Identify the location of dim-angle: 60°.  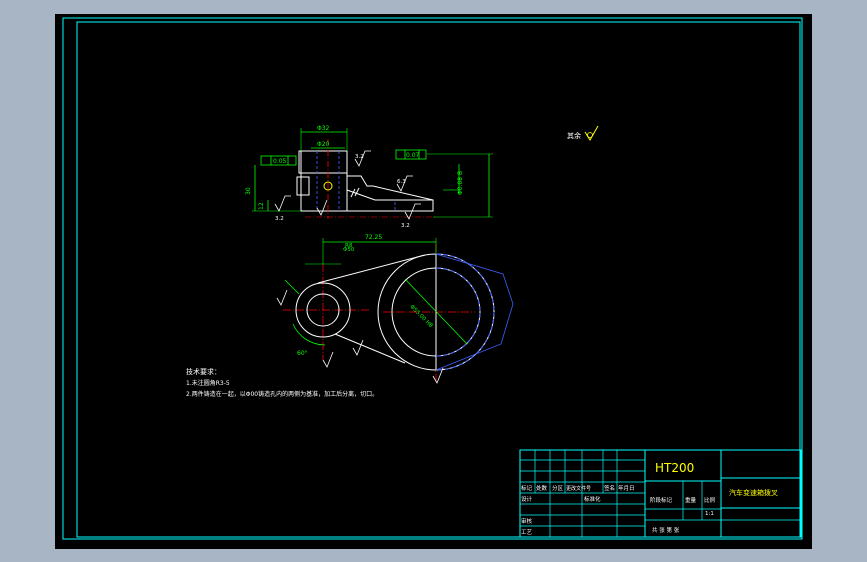
(302, 353).